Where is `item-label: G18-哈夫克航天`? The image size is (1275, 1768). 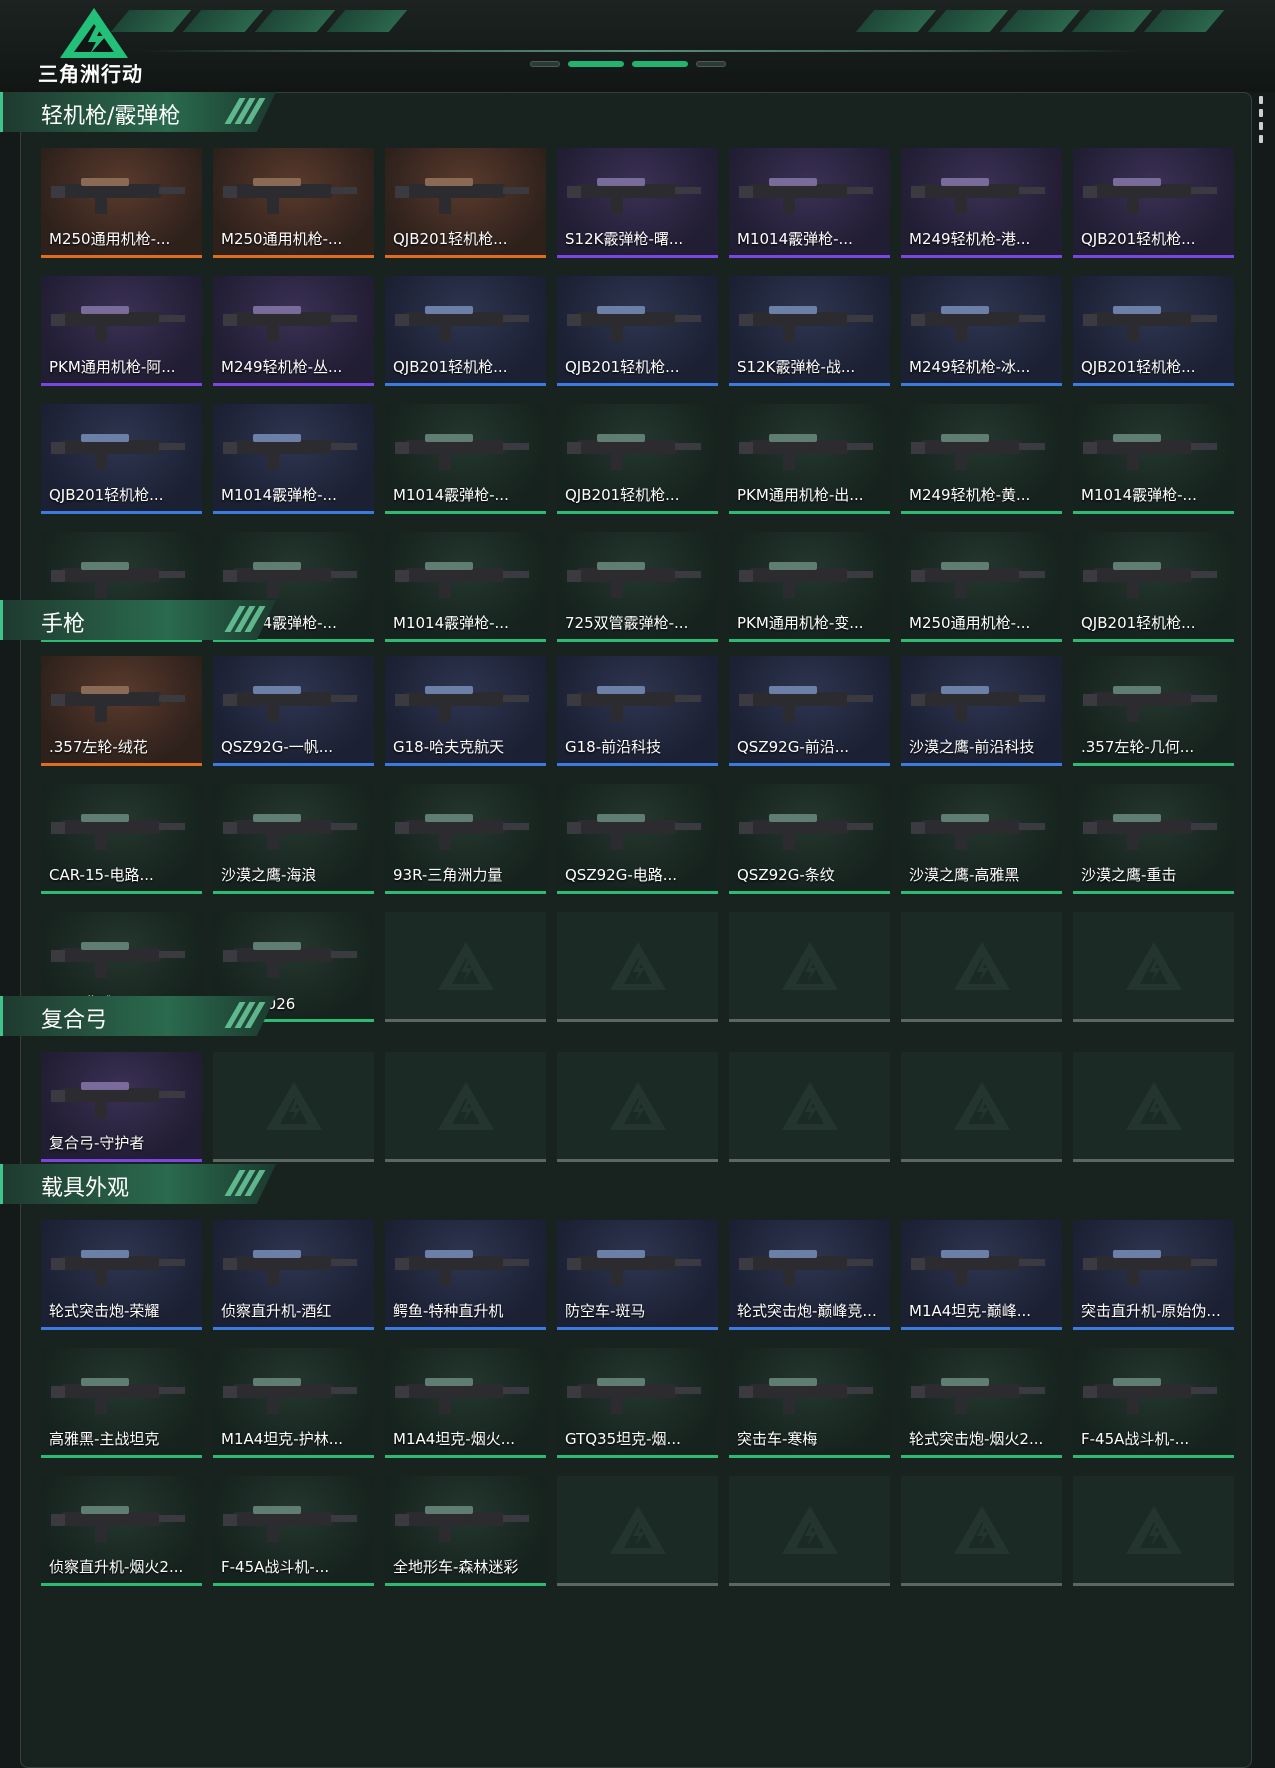 item-label: G18-哈夫克航天 is located at coordinates (449, 747).